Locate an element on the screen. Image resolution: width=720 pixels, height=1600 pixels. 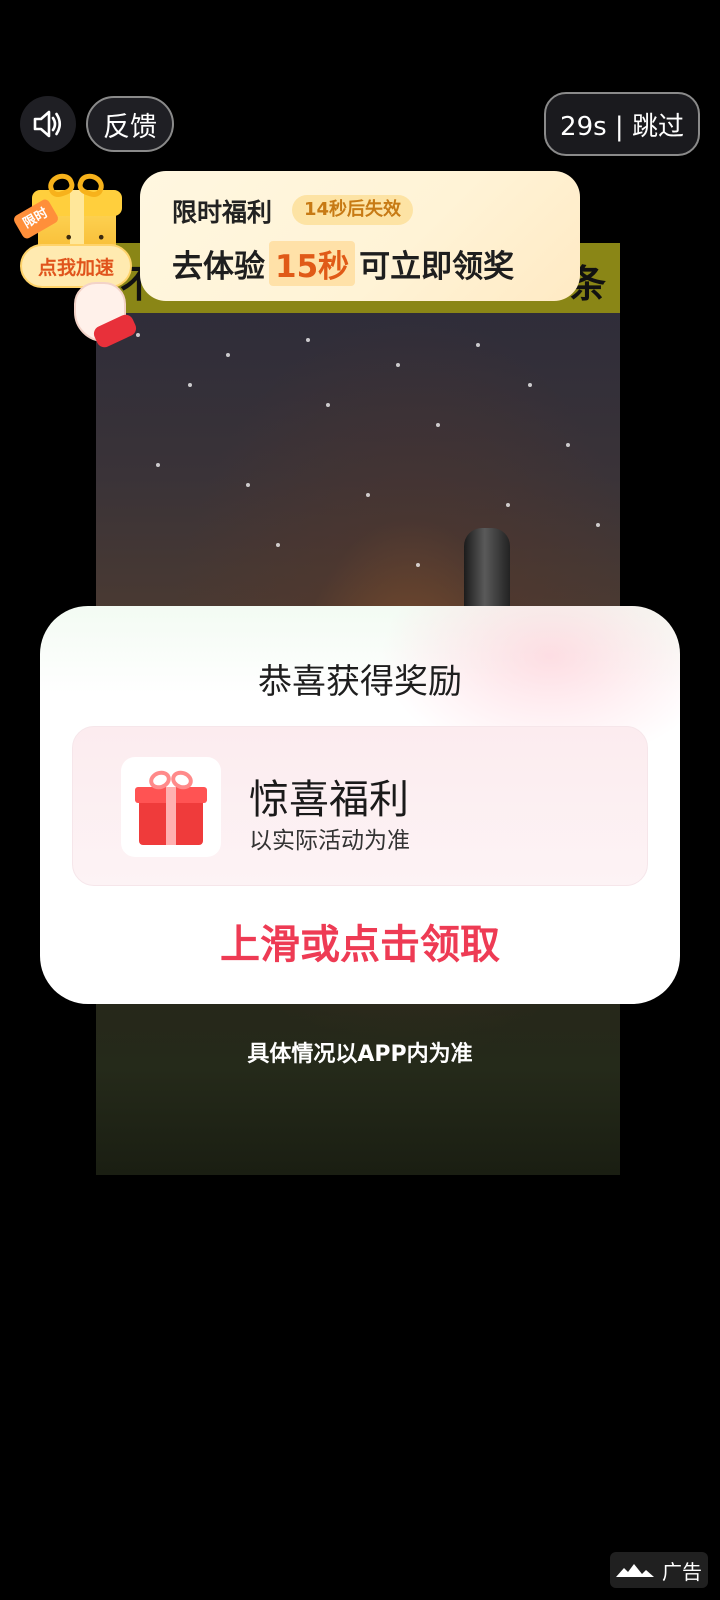
sound-toggle-button is located at coordinates (48, 124).